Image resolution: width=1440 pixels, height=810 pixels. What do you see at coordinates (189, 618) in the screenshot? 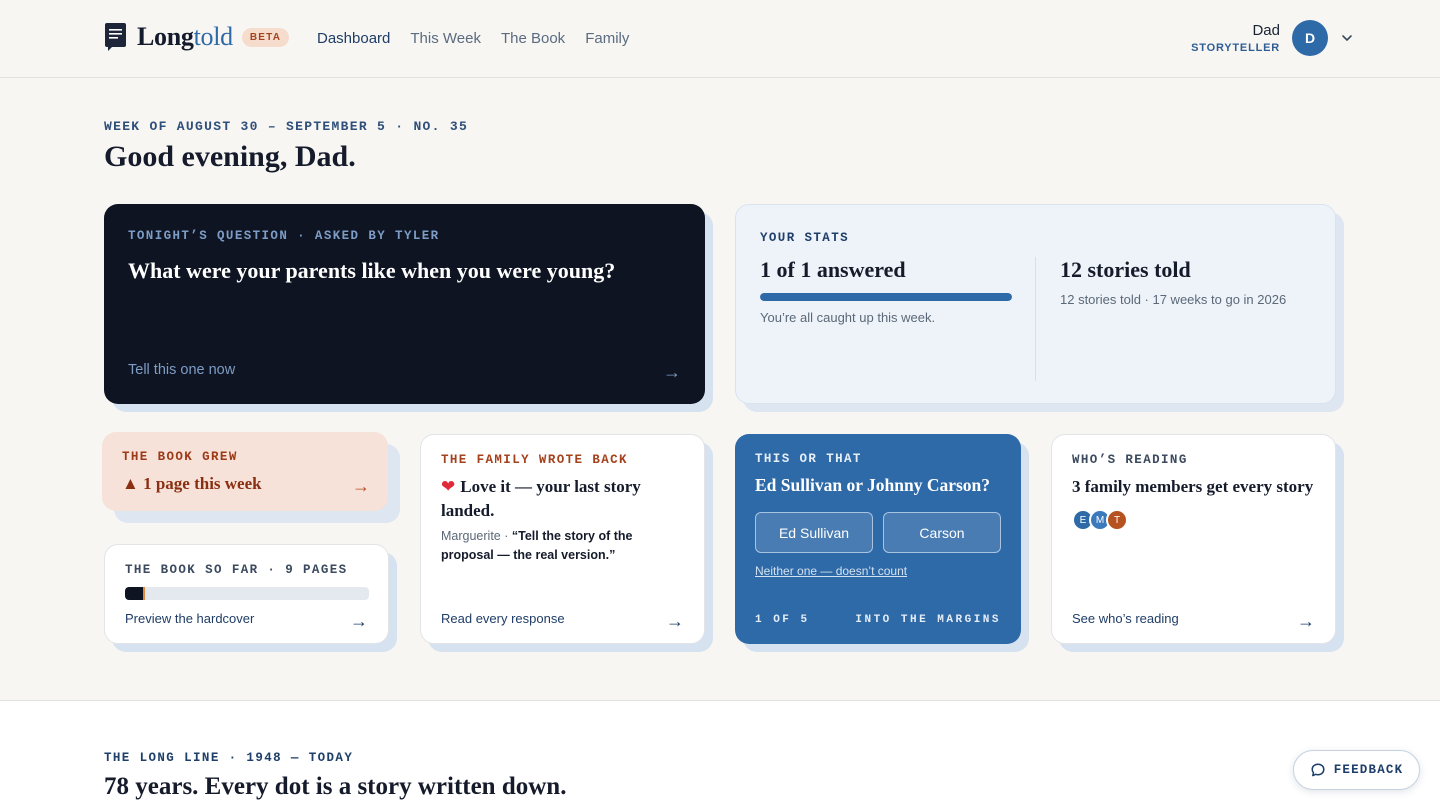
I see `preview-hardcover-link: Preview the hardcover` at bounding box center [189, 618].